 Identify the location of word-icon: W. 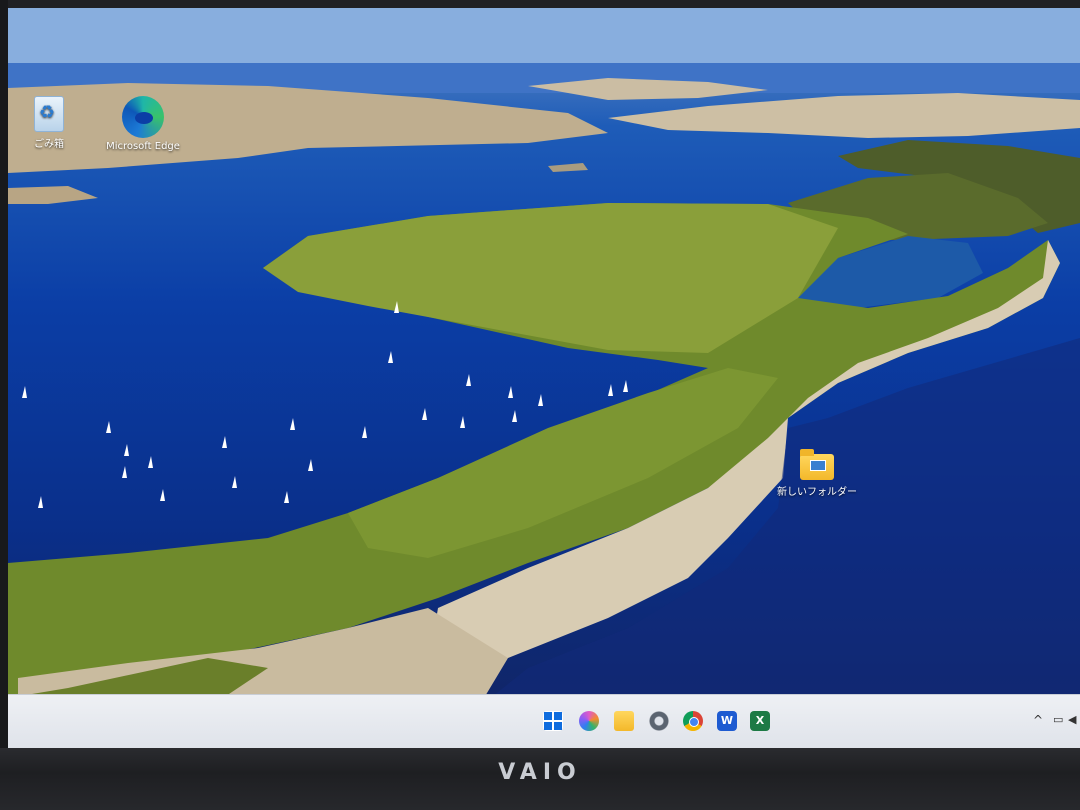
(727, 721).